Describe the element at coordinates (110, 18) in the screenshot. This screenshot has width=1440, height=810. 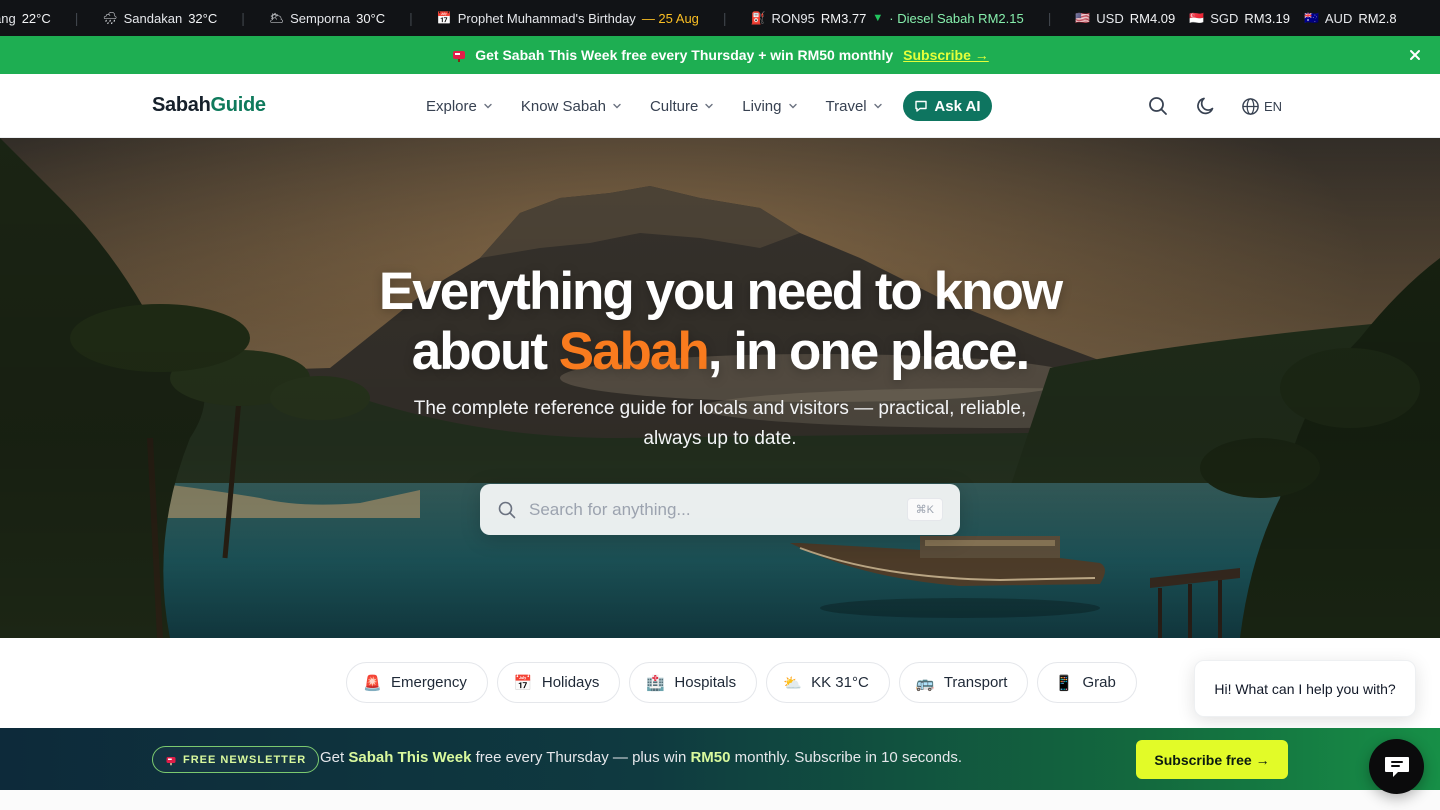
I see `rain-cloud-icon: 🌧` at that location.